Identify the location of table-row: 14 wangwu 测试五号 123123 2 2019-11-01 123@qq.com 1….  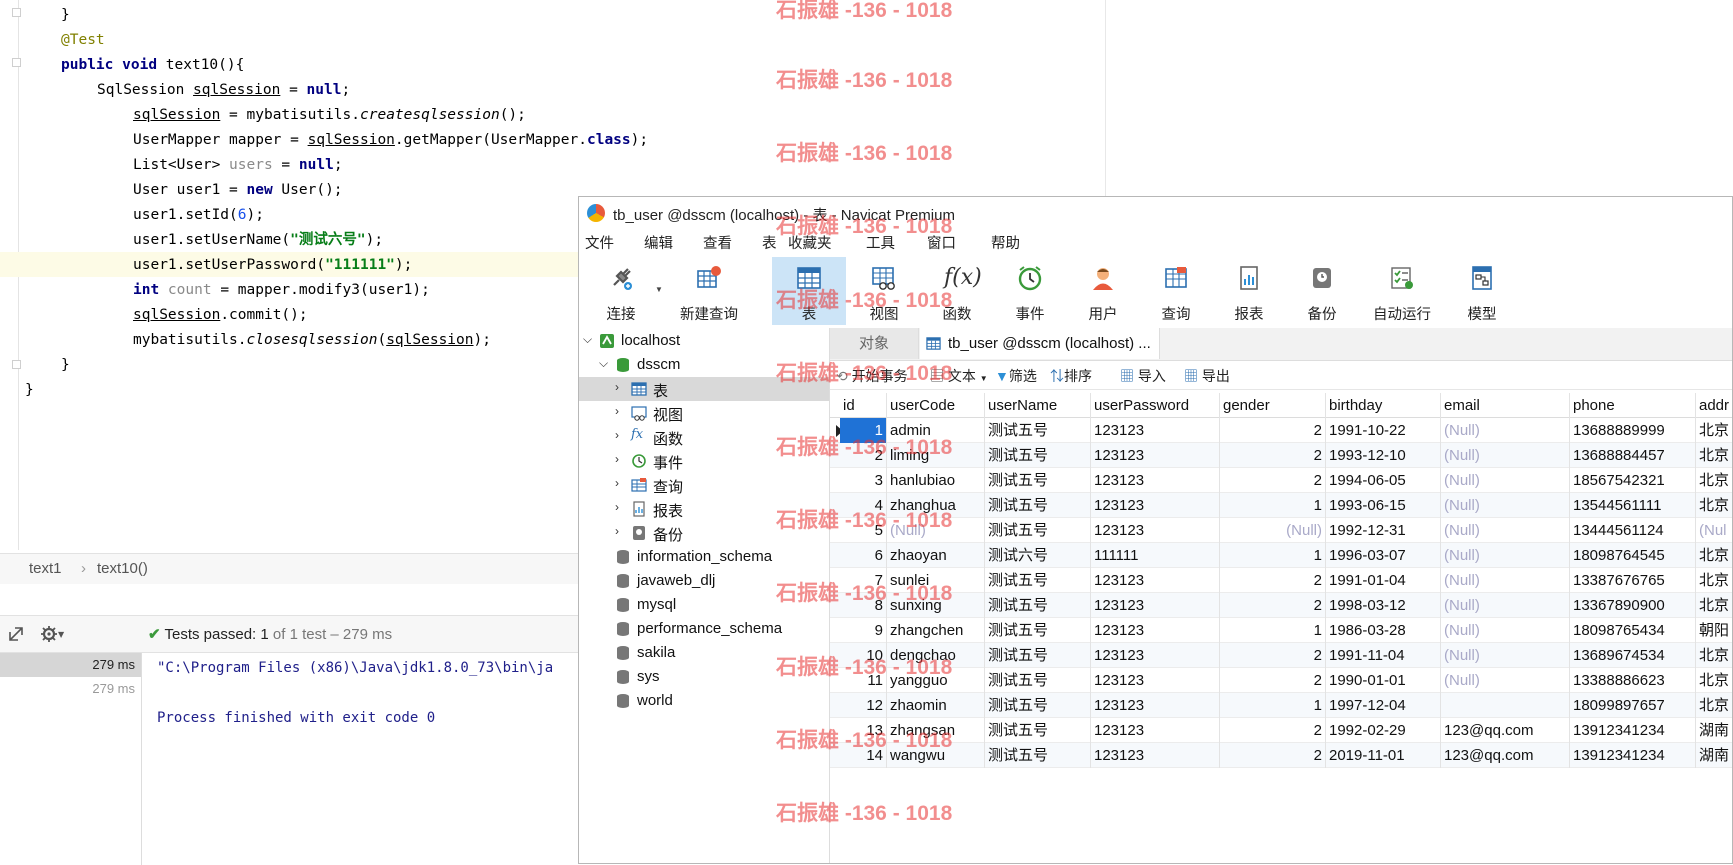
(1281, 755).